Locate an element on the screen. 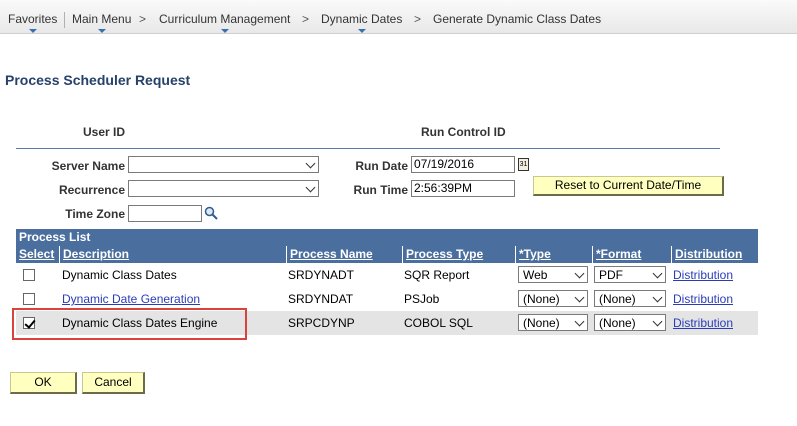  description-link: Dynamic Date Generation is located at coordinates (131, 299).